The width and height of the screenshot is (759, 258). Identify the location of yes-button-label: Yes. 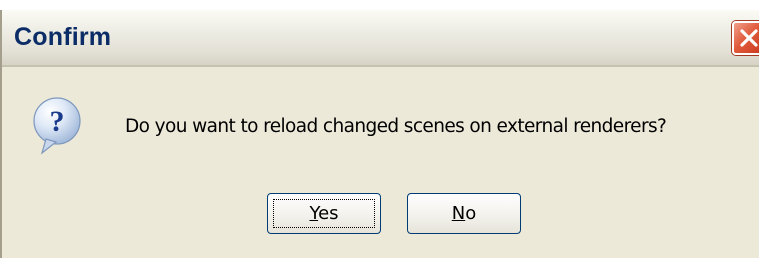
(324, 213).